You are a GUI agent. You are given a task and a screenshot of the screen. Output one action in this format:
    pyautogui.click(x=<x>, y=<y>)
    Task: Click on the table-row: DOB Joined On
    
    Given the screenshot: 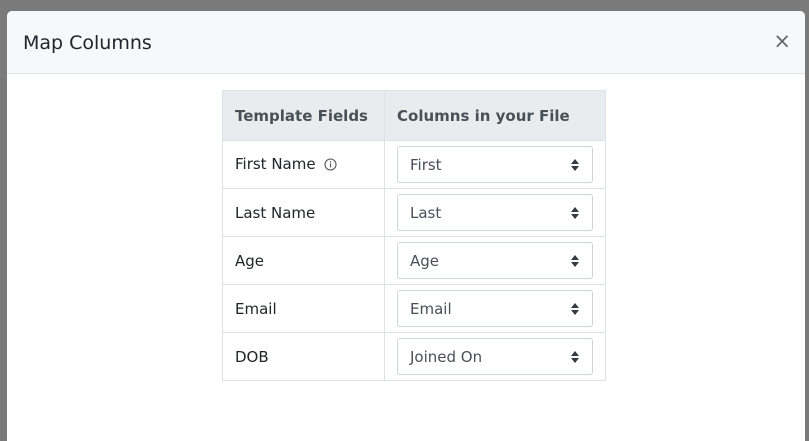 What is the action you would take?
    pyautogui.click(x=414, y=356)
    